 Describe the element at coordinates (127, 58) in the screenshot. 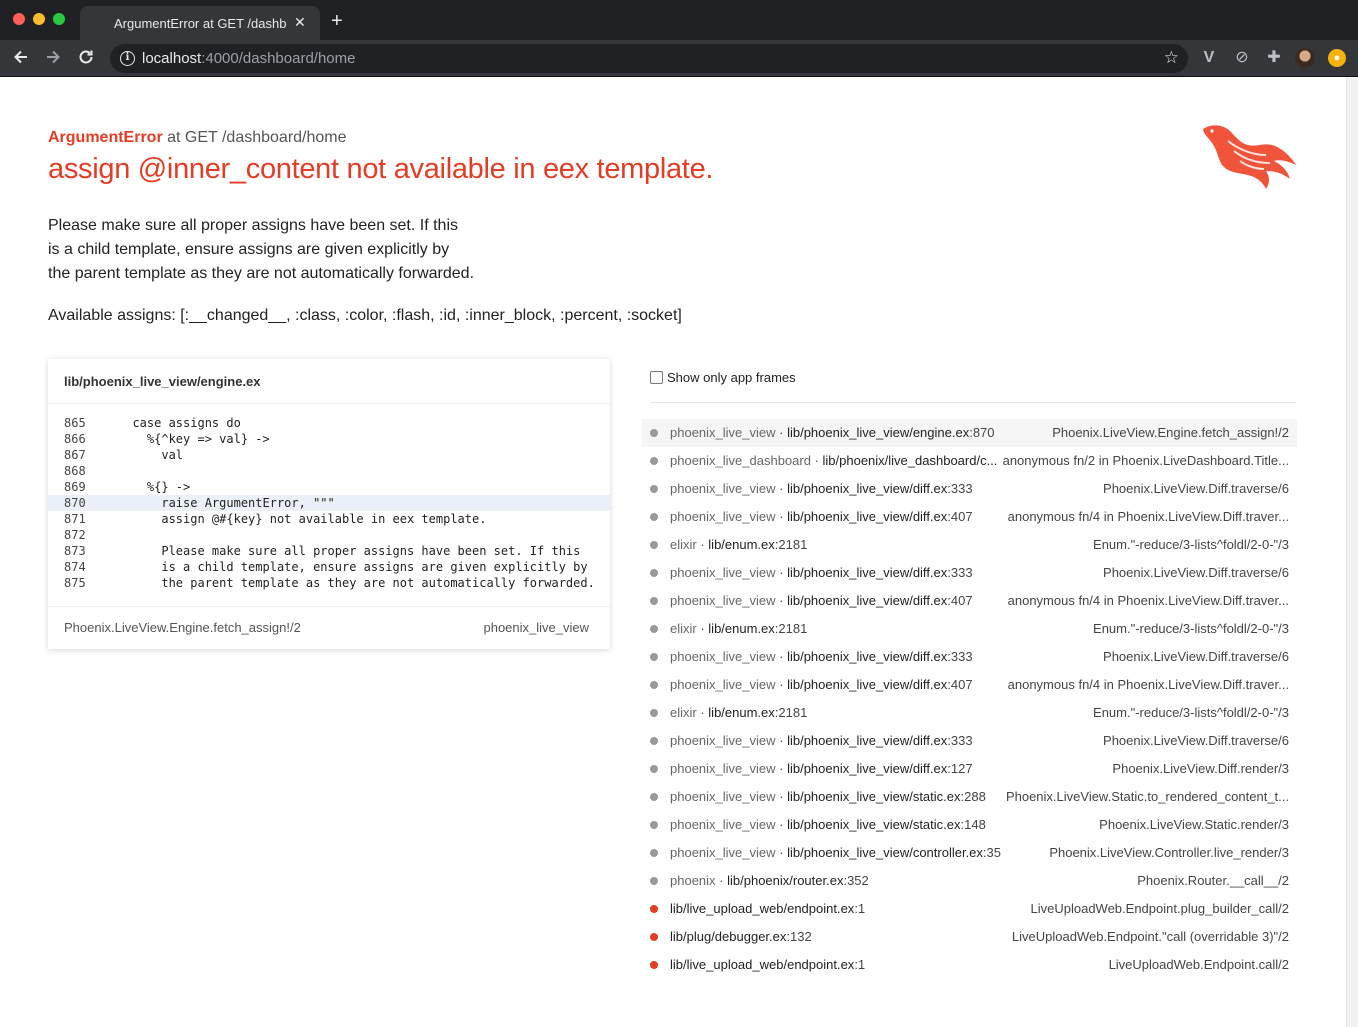

I see `info-icon: i` at that location.